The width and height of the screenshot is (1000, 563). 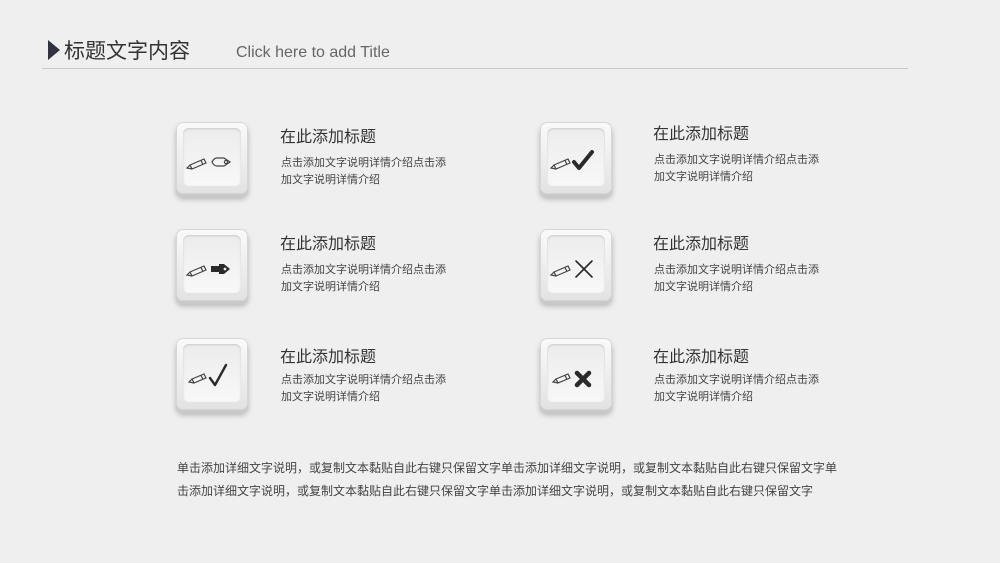 I want to click on feature-item-2: 在此添加标题 点击添加文字说明详情介绍点击添加文字说明详情介绍, so click(x=705, y=162).